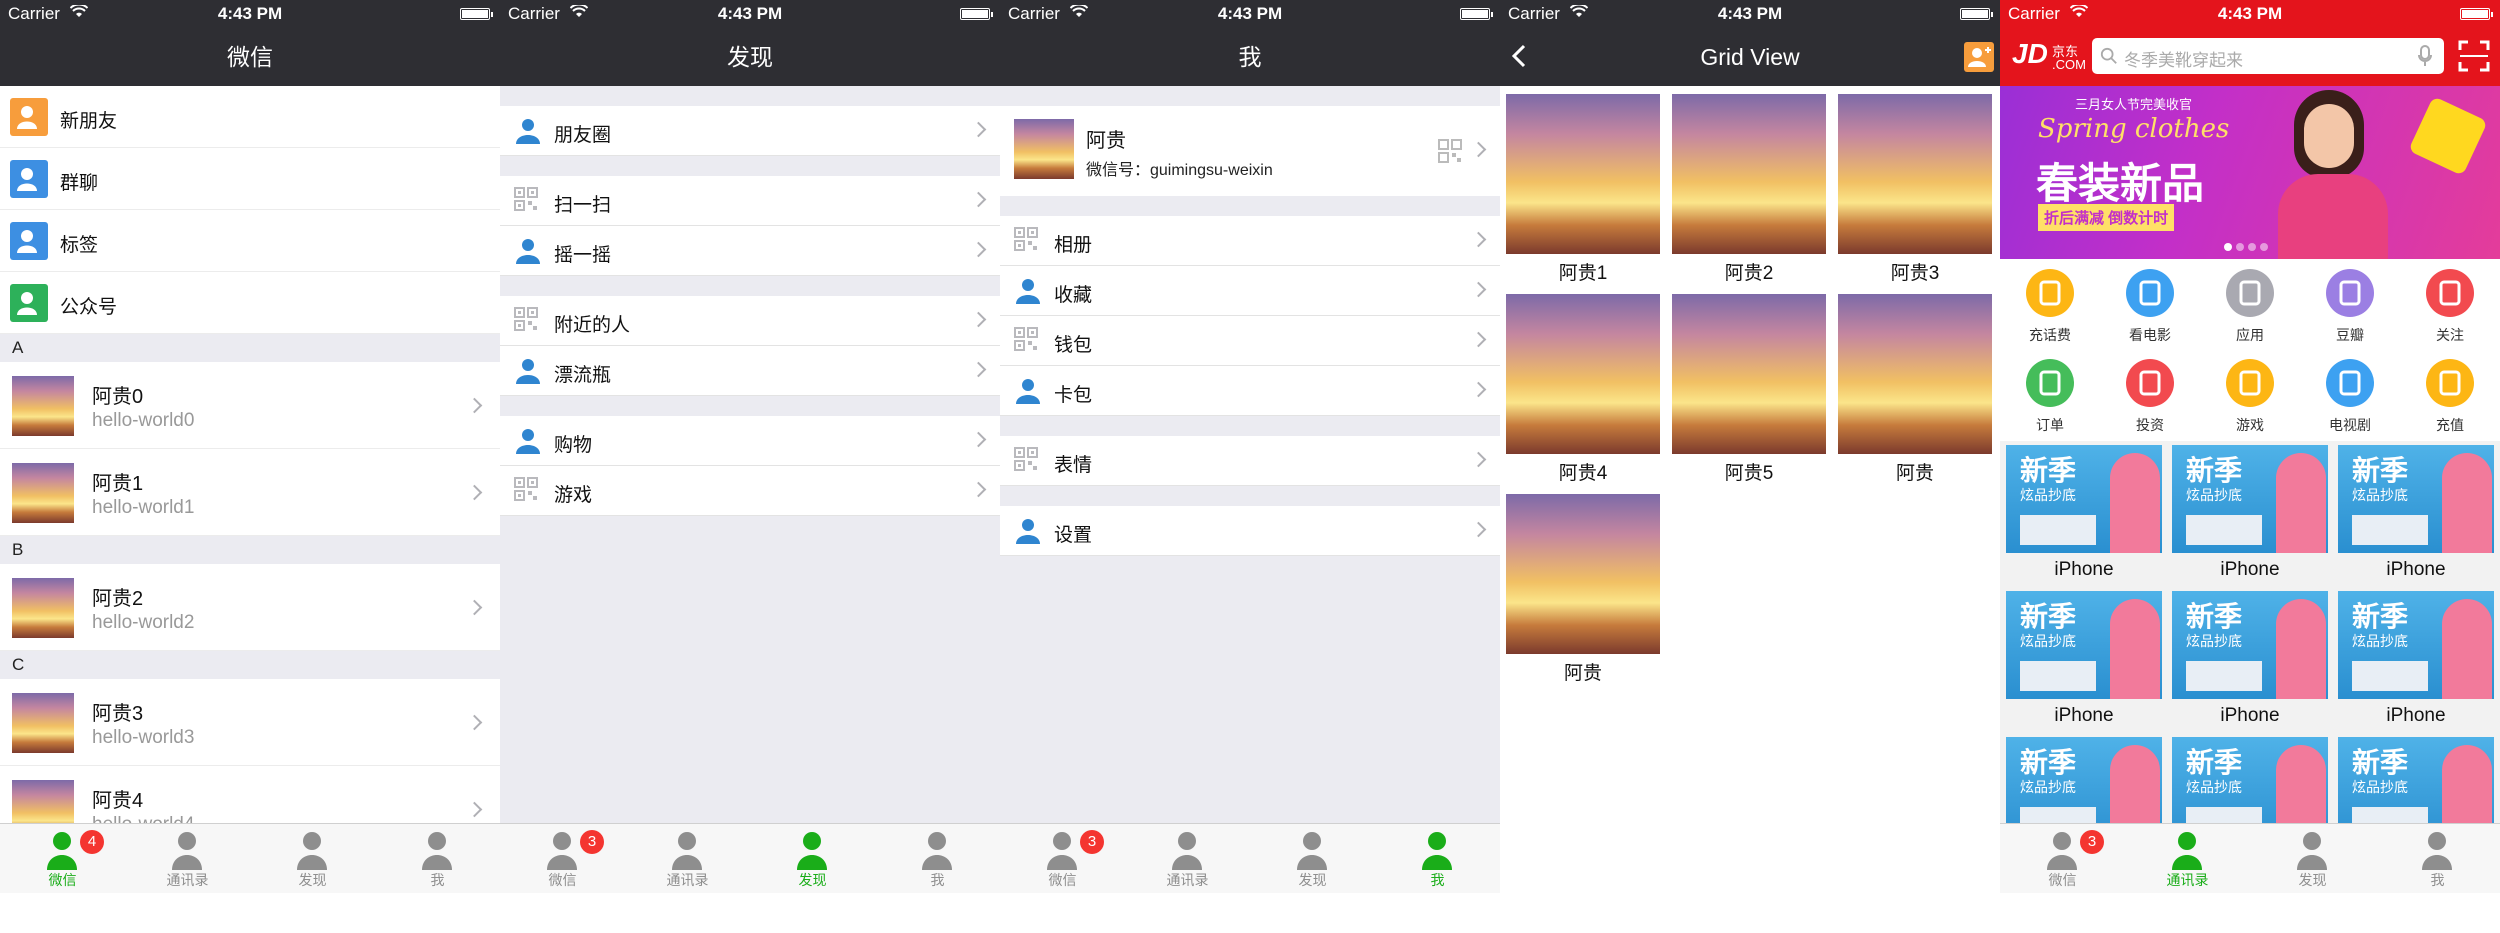  What do you see at coordinates (750, 57) in the screenshot?
I see `page-title: 发现` at bounding box center [750, 57].